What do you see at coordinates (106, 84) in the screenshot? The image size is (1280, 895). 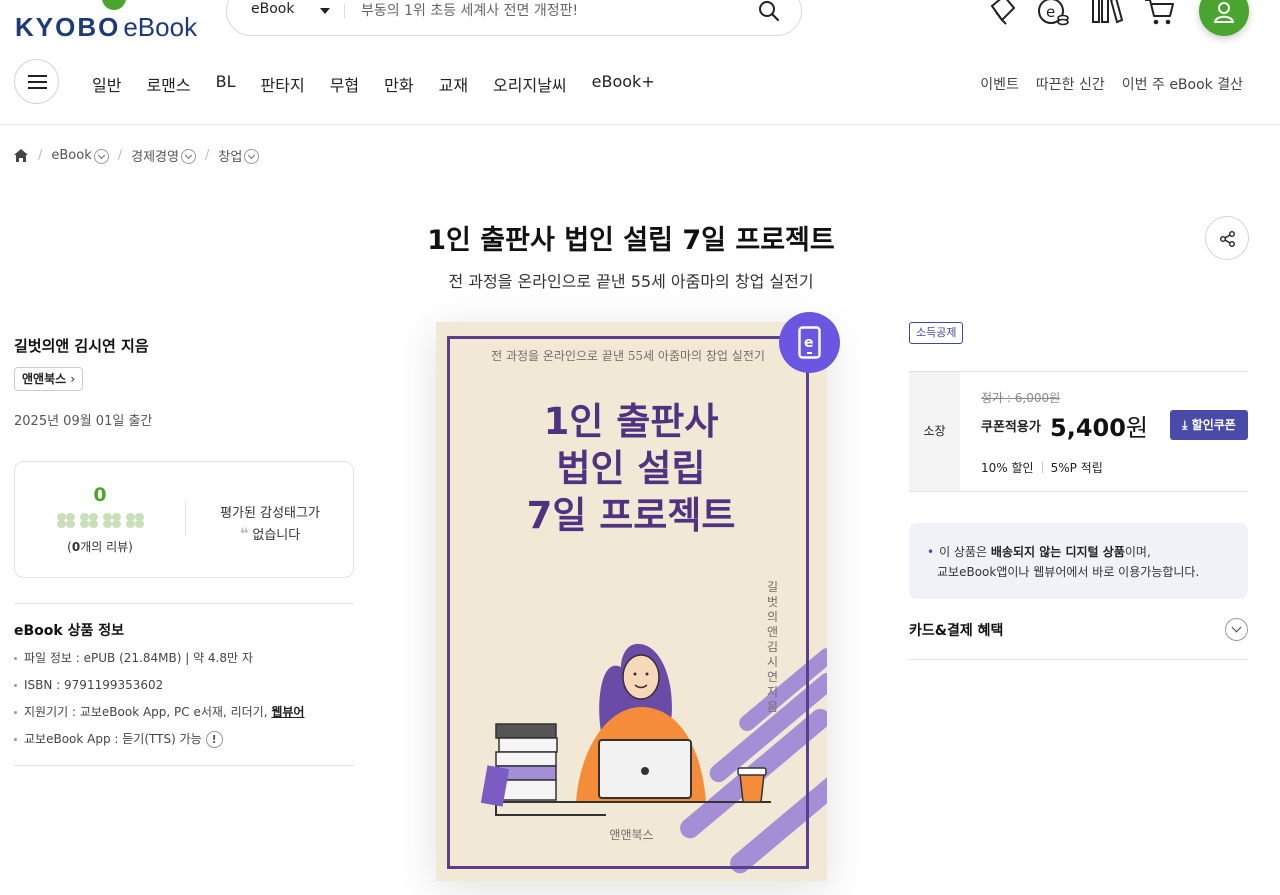 I see `nav-general: 일반` at bounding box center [106, 84].